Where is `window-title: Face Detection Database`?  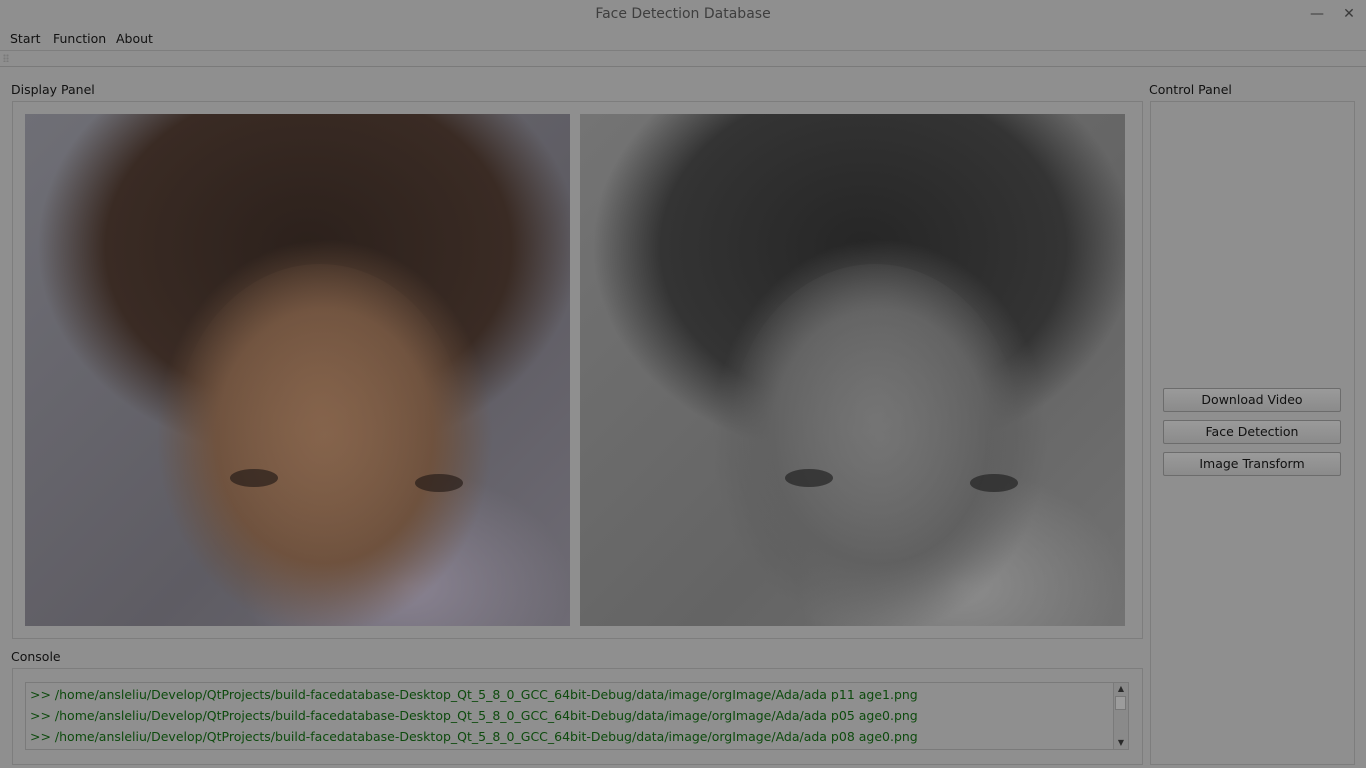 window-title: Face Detection Database is located at coordinates (683, 14).